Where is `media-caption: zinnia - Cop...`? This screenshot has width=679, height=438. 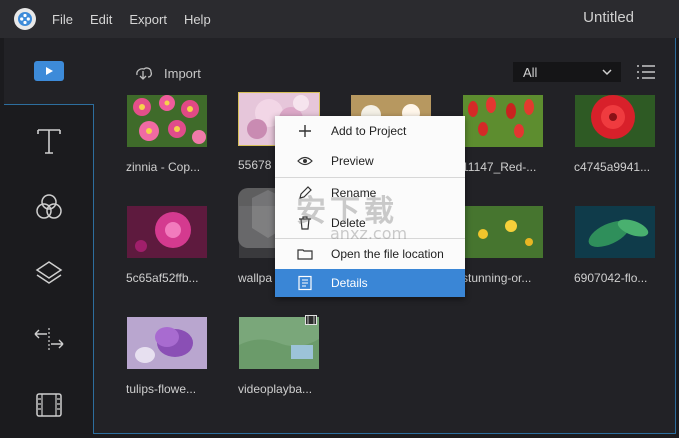
media-caption: zinnia - Cop... is located at coordinates (163, 167).